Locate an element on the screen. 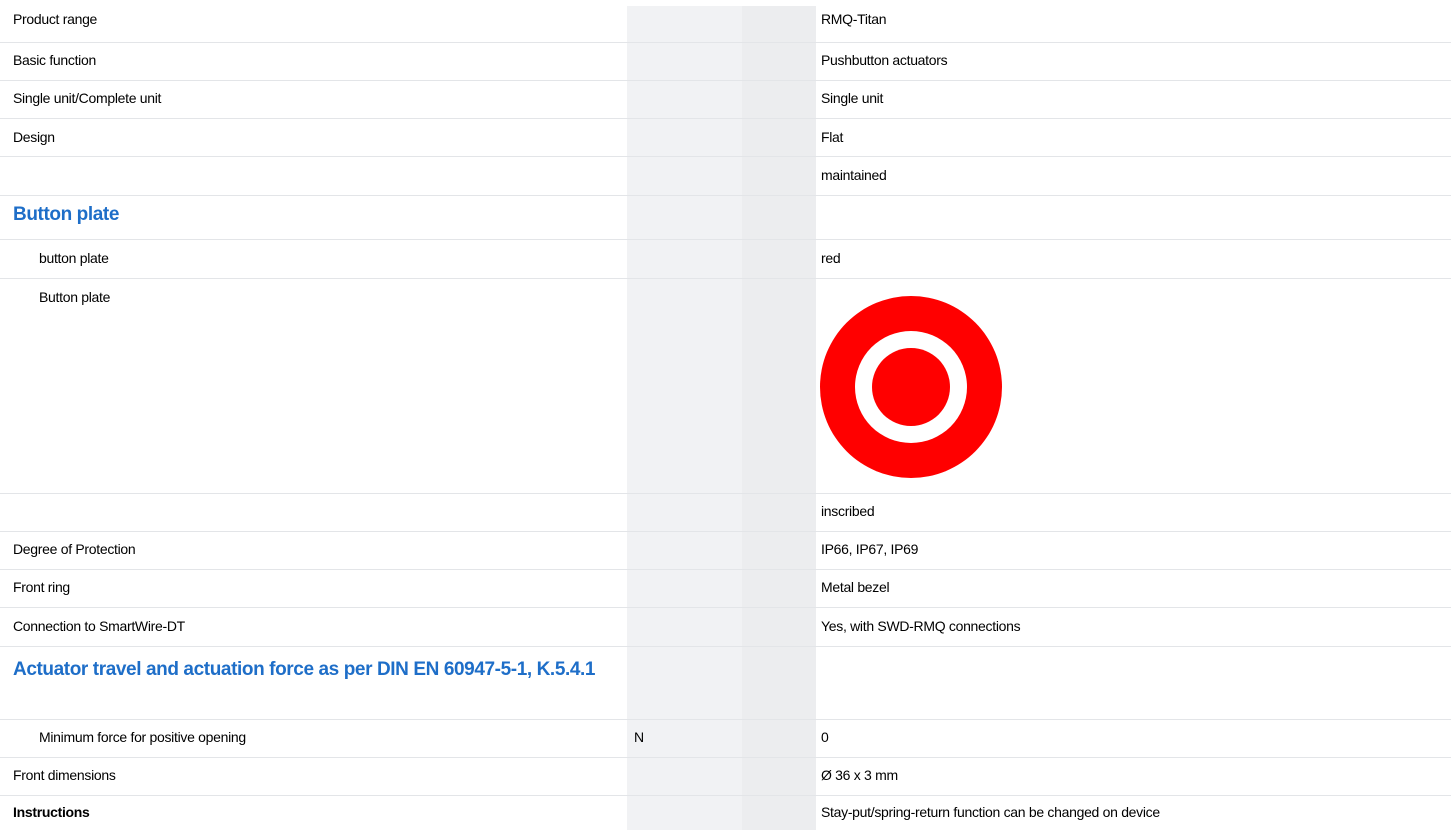 The image size is (1451, 830). row-label: Connection to SmartWire-DT is located at coordinates (99, 626).